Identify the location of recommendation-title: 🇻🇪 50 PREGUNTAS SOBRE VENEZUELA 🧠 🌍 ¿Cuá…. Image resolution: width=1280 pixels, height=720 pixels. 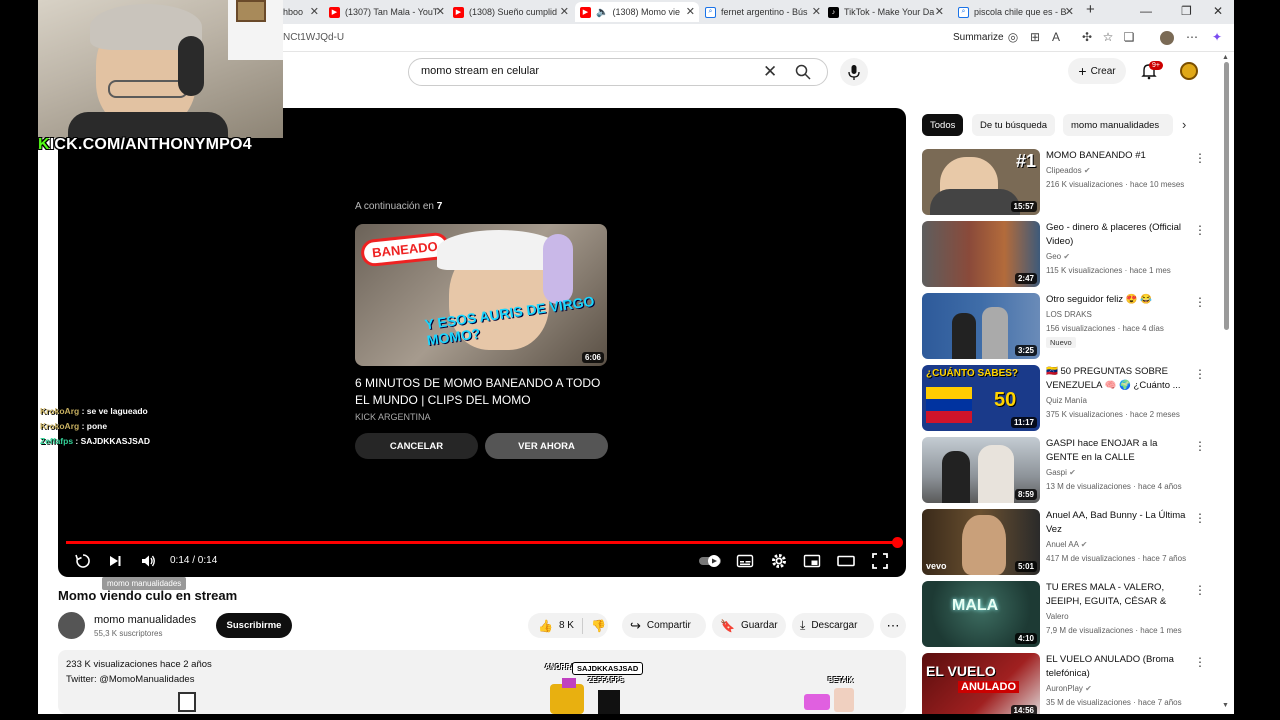
(1113, 378).